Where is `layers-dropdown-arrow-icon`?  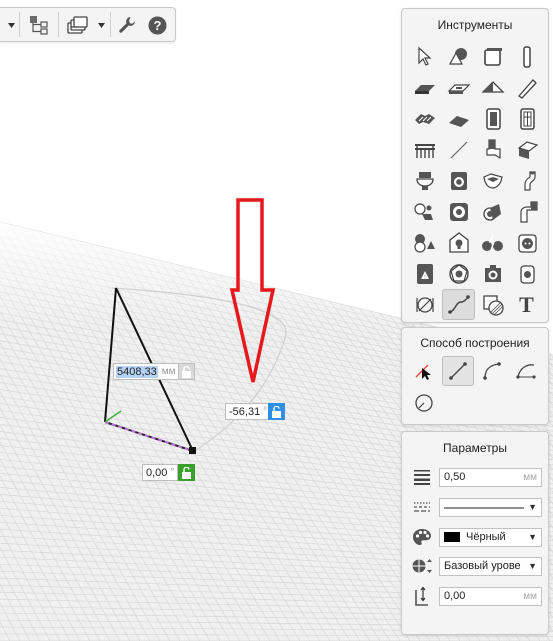
layers-dropdown-arrow-icon is located at coordinates (101, 25).